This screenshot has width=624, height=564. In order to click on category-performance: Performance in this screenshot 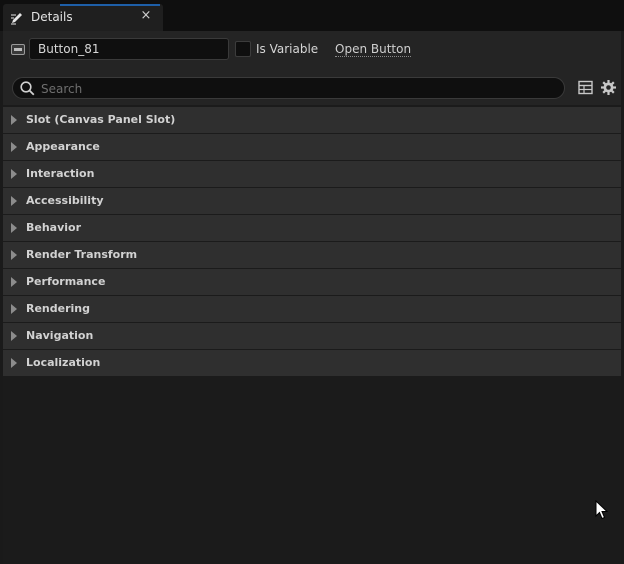, I will do `click(312, 282)`.